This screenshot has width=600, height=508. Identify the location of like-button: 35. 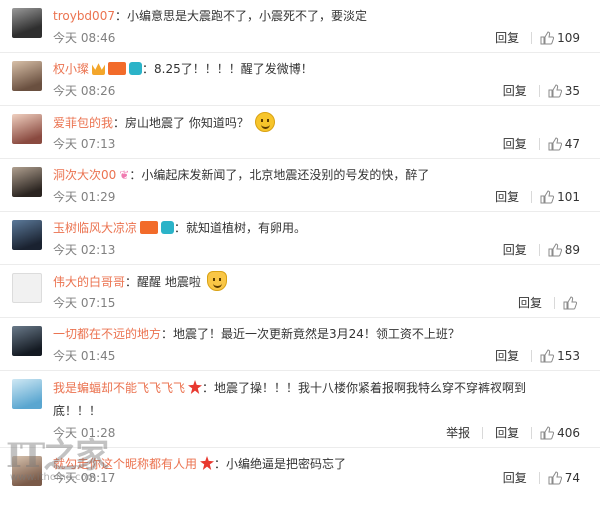
(564, 91).